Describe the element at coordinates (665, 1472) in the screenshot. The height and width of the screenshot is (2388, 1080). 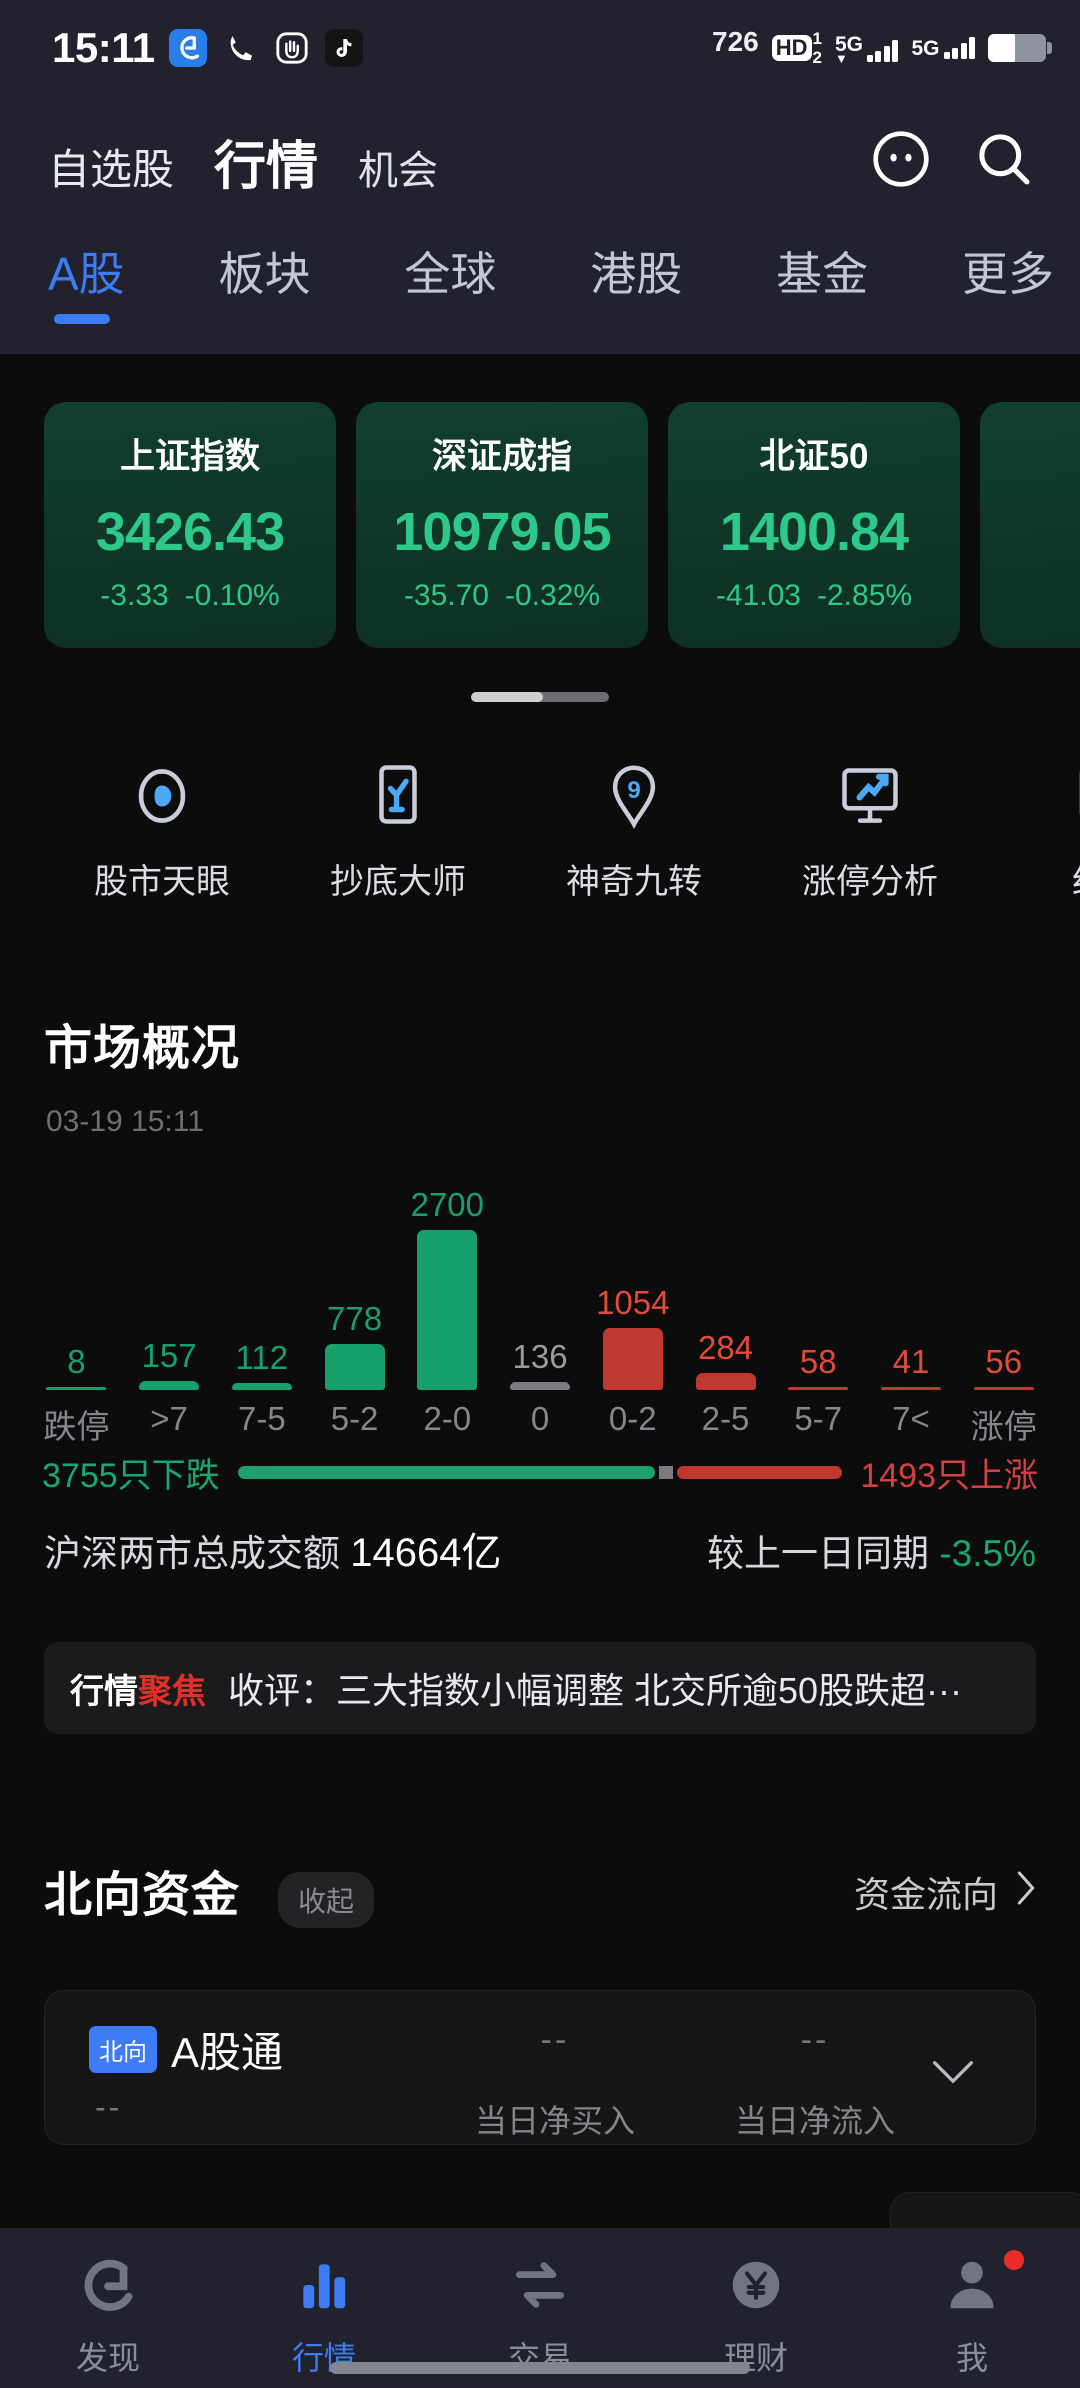
I see `ratio-divider` at that location.